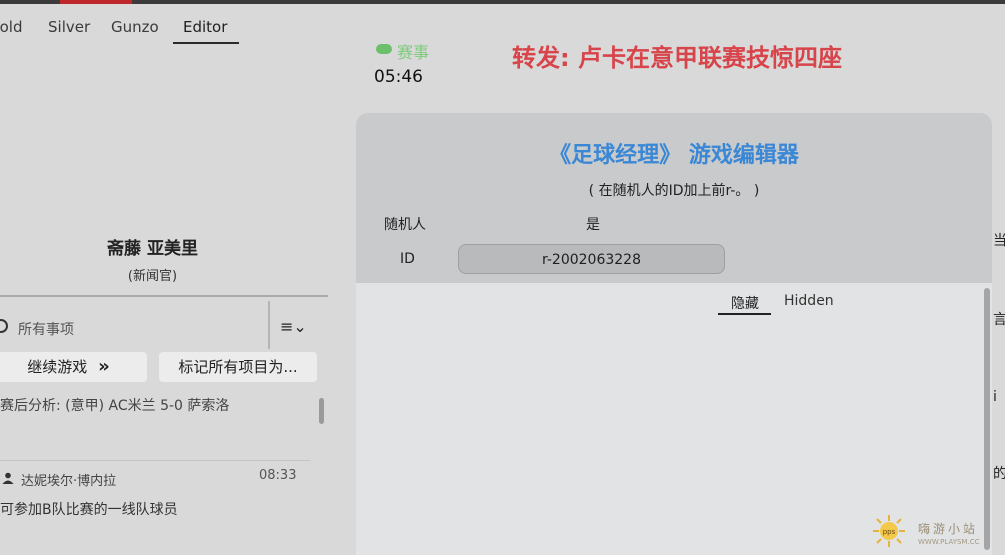 The image size is (1005, 555). I want to click on svg-text: pps, so click(889, 532).